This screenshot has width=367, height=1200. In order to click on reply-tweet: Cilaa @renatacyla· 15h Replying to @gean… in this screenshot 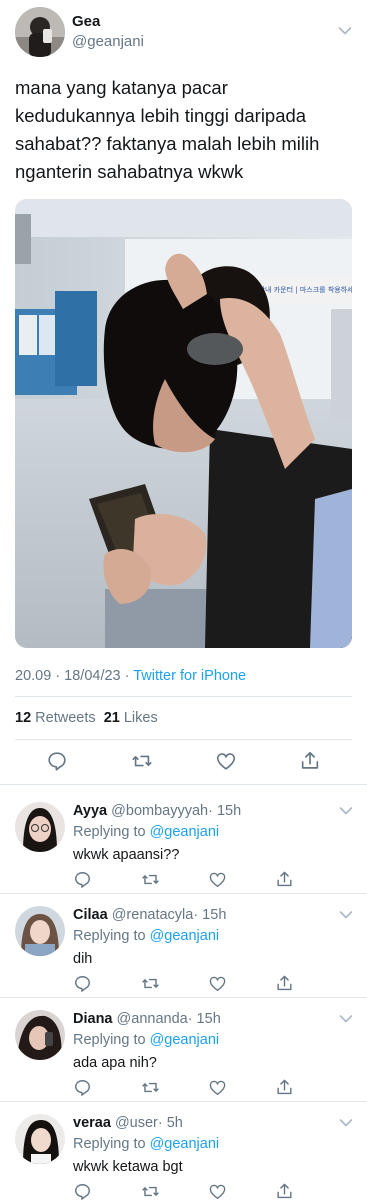, I will do `click(183, 943)`.